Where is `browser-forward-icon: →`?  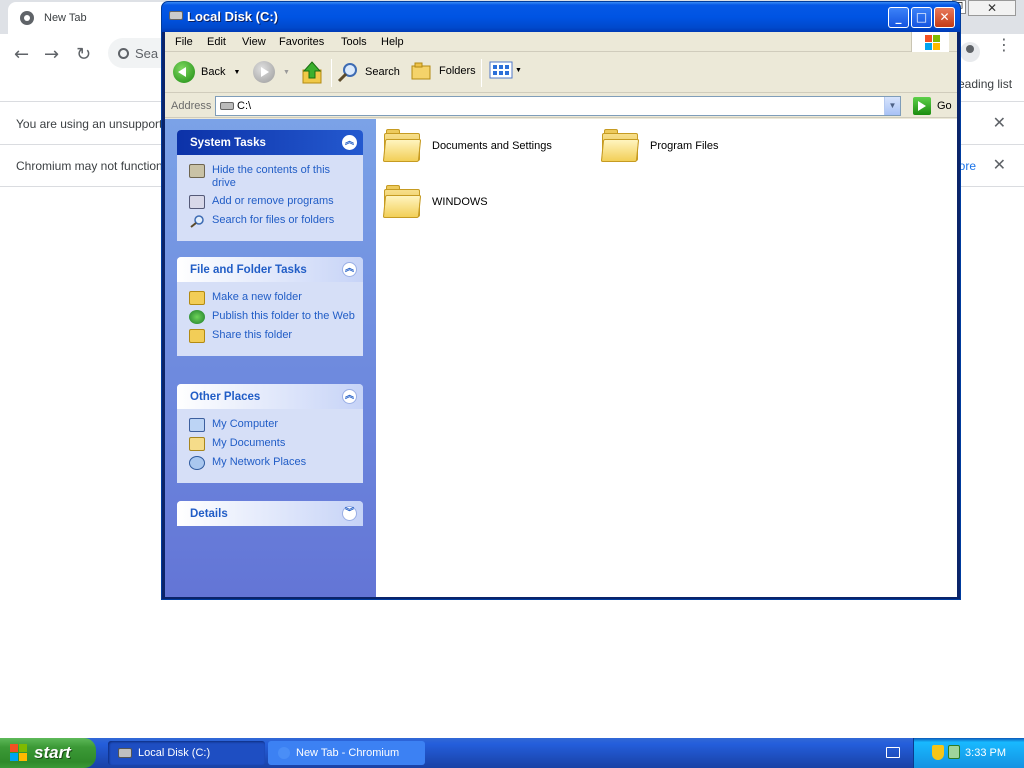
browser-forward-icon: → is located at coordinates (51, 54).